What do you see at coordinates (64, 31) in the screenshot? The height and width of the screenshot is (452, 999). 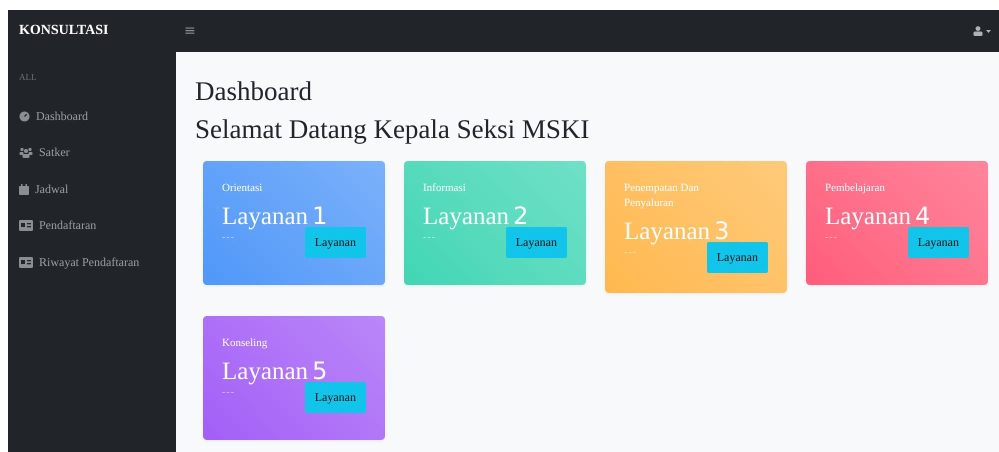 I see `brand-title: KONSULTASI` at bounding box center [64, 31].